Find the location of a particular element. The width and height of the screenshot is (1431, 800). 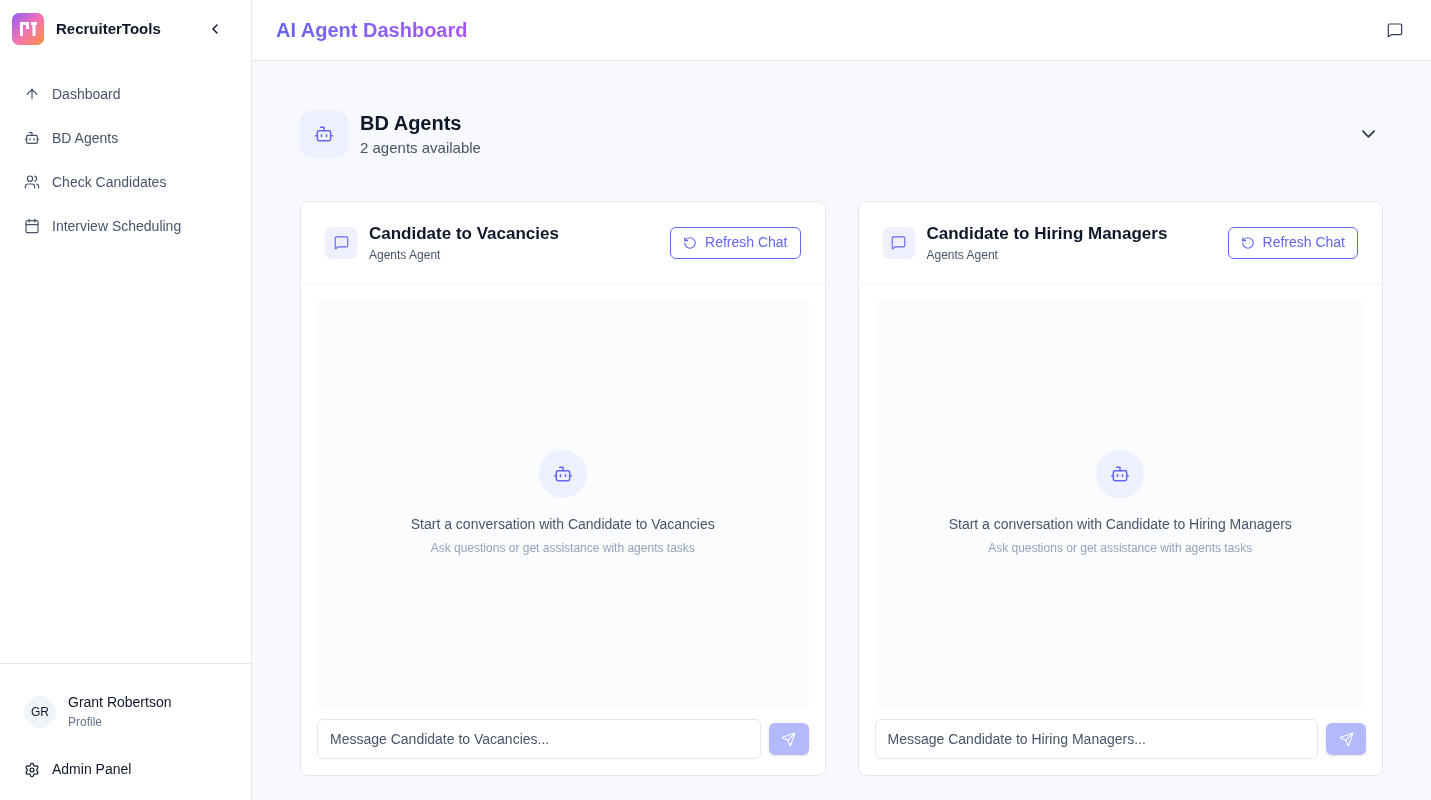

nav-item: Interview Scheduling is located at coordinates (125, 226).